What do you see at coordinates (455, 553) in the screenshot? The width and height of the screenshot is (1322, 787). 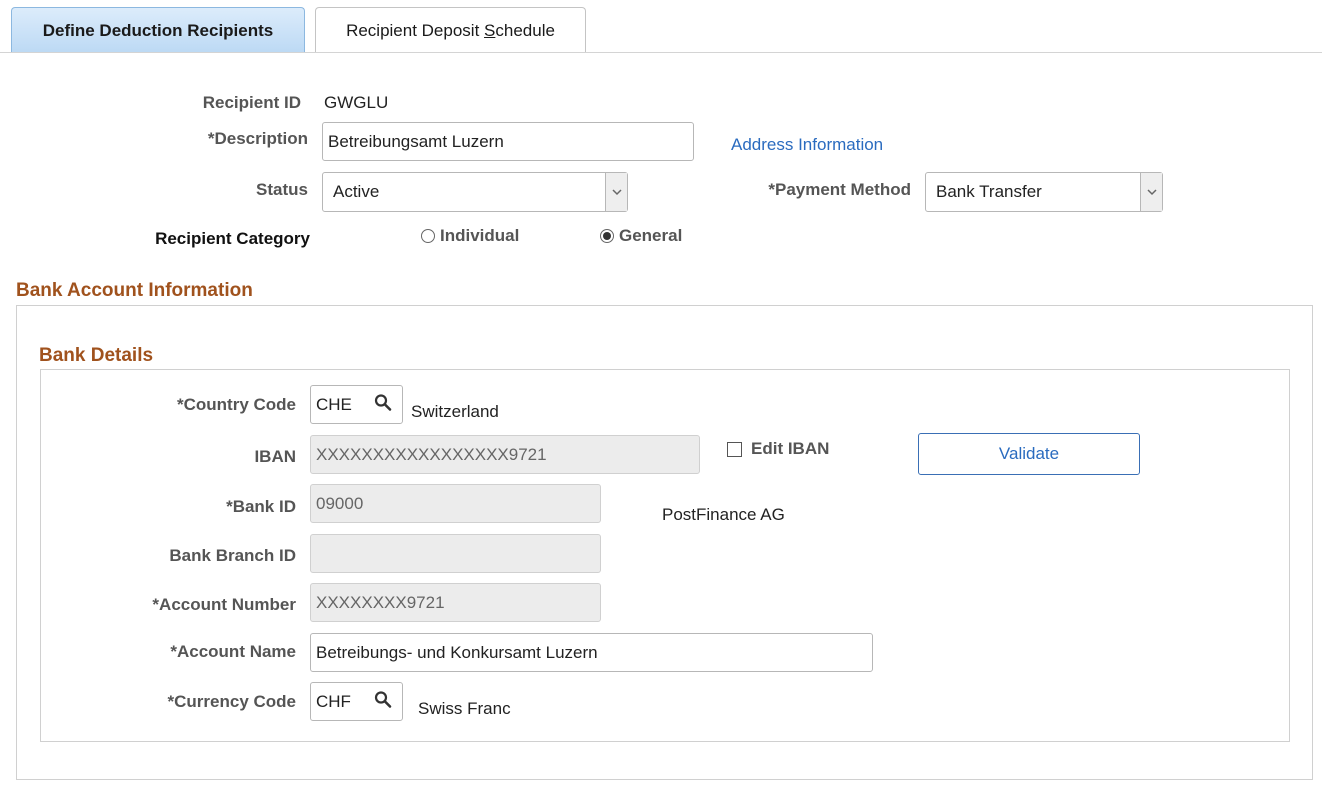 I see `bank-branch-id-field` at bounding box center [455, 553].